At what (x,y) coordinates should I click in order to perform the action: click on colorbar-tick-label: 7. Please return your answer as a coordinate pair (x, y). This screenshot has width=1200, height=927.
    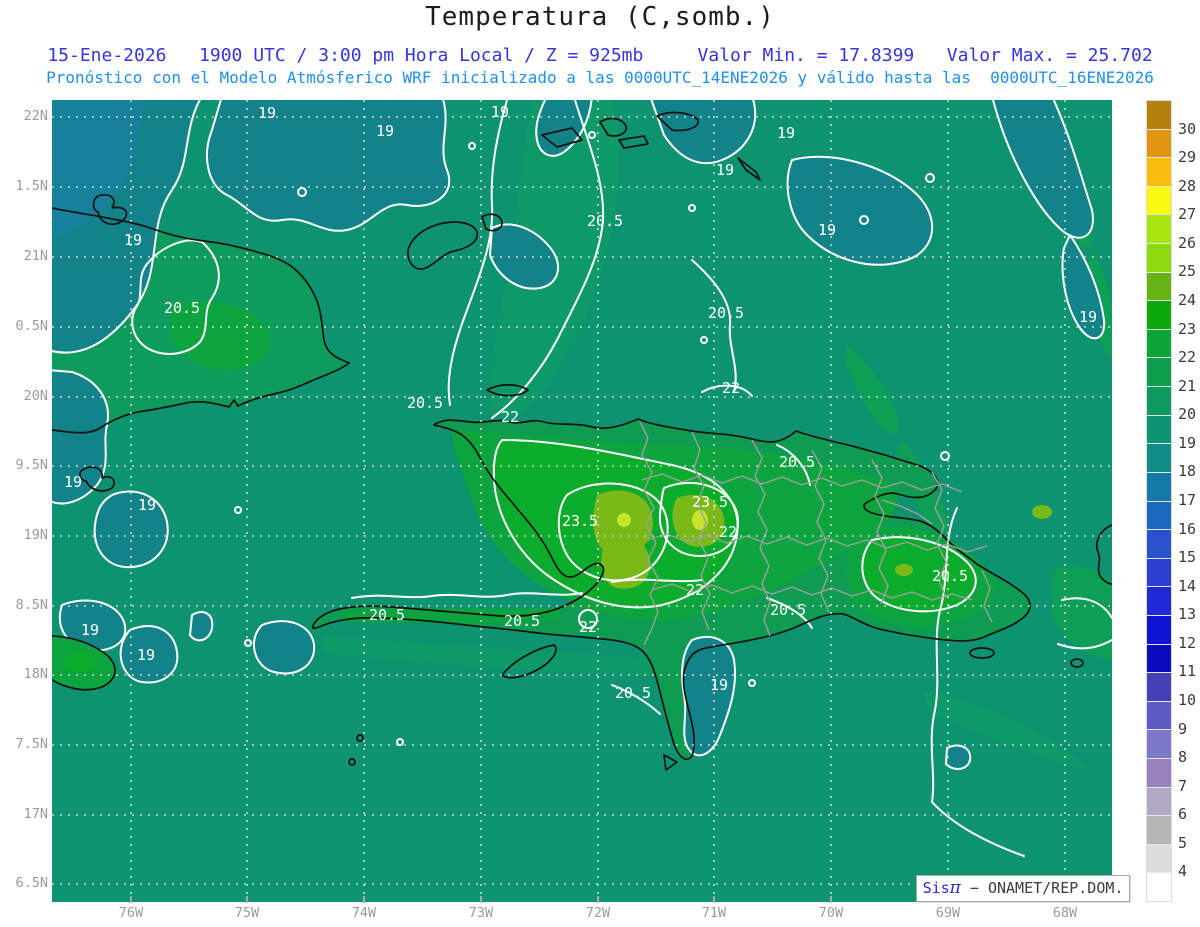
    Looking at the image, I should click on (1183, 785).